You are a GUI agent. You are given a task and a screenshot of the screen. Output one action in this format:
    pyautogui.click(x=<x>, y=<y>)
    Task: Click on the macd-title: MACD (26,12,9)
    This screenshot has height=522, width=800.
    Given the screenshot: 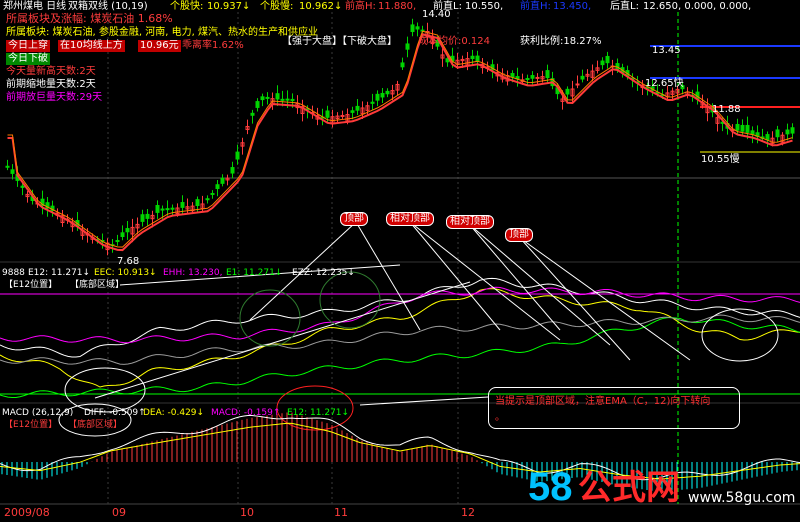 What is the action you would take?
    pyautogui.click(x=38, y=413)
    